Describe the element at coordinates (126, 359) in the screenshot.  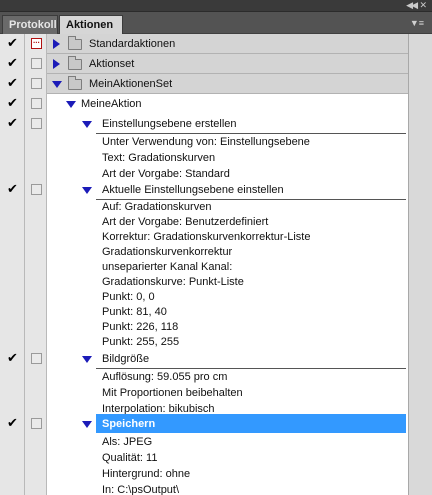
I see `step-label: Bildgröße` at that location.